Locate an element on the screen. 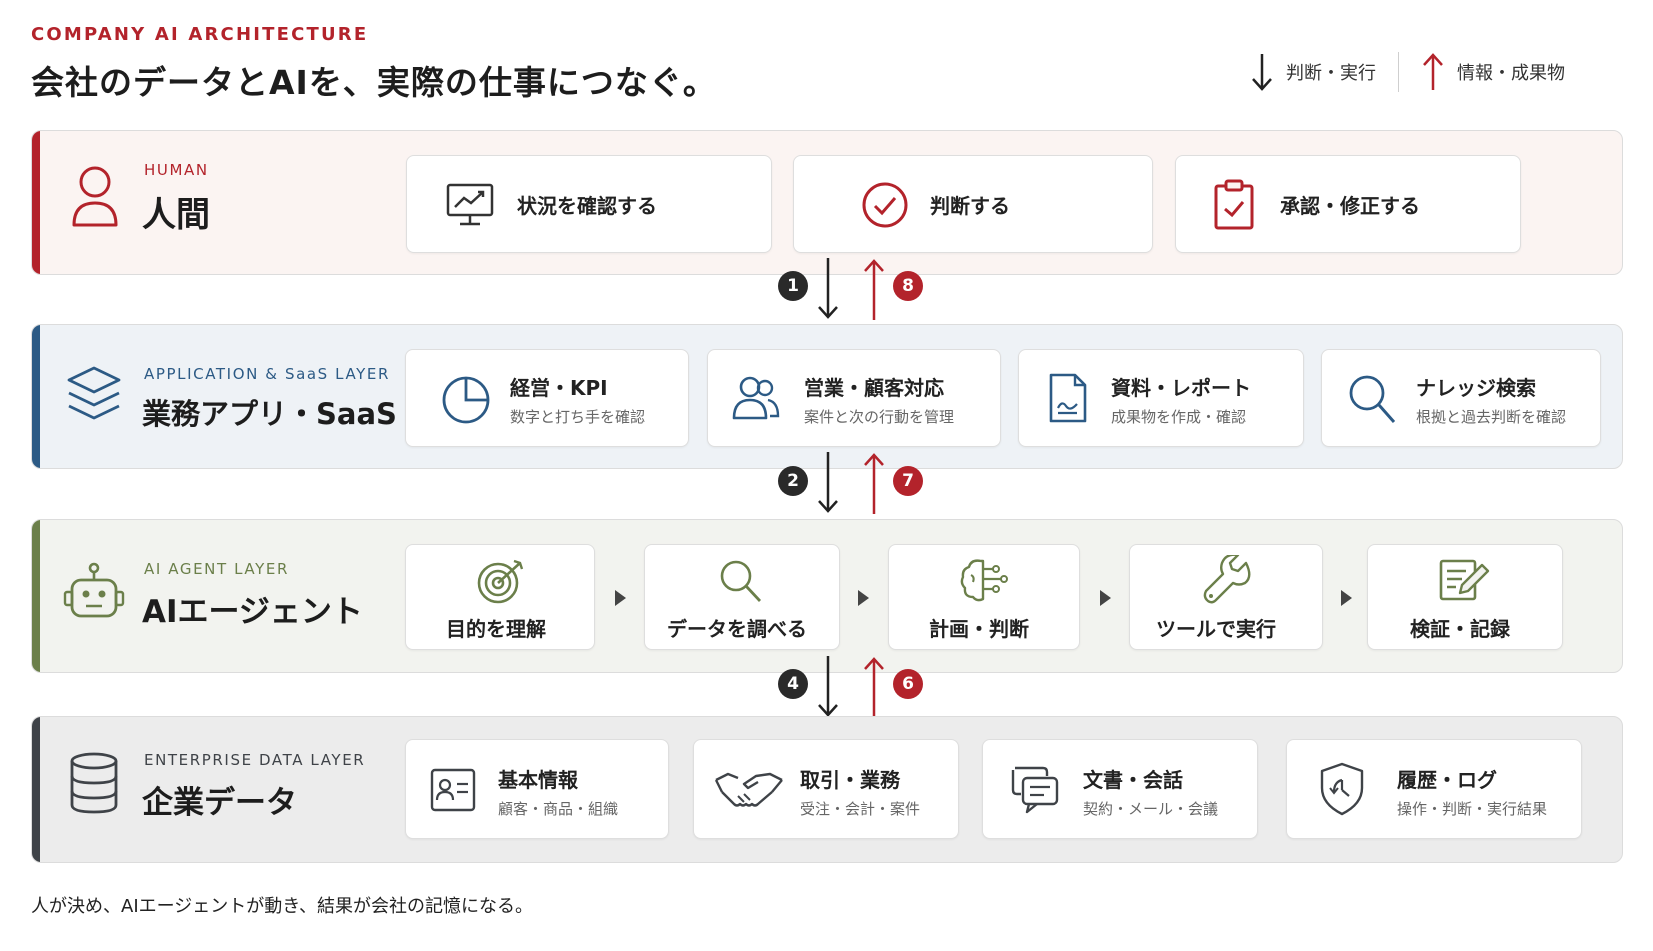  legend-up-label: 情報・成果物 is located at coordinates (1511, 73).